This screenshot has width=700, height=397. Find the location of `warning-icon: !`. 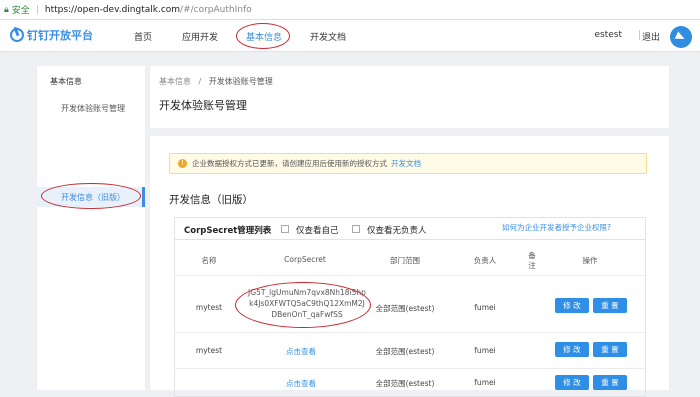

warning-icon: ! is located at coordinates (182, 163).